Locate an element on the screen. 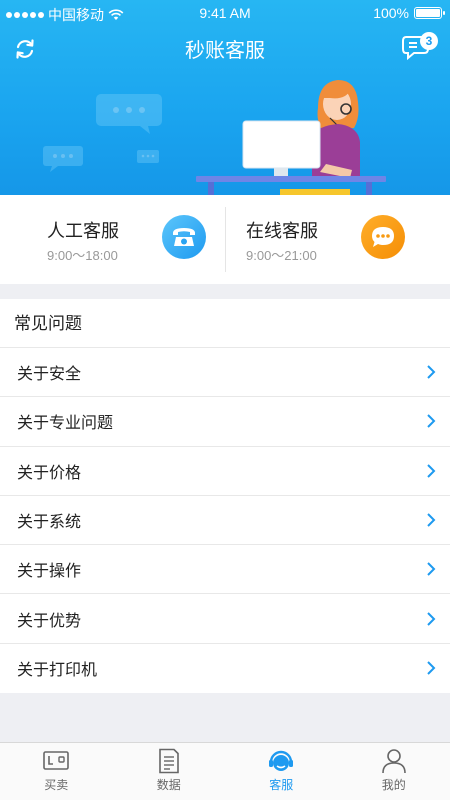 The width and height of the screenshot is (450, 800). tab-service: 客服 is located at coordinates (281, 771).